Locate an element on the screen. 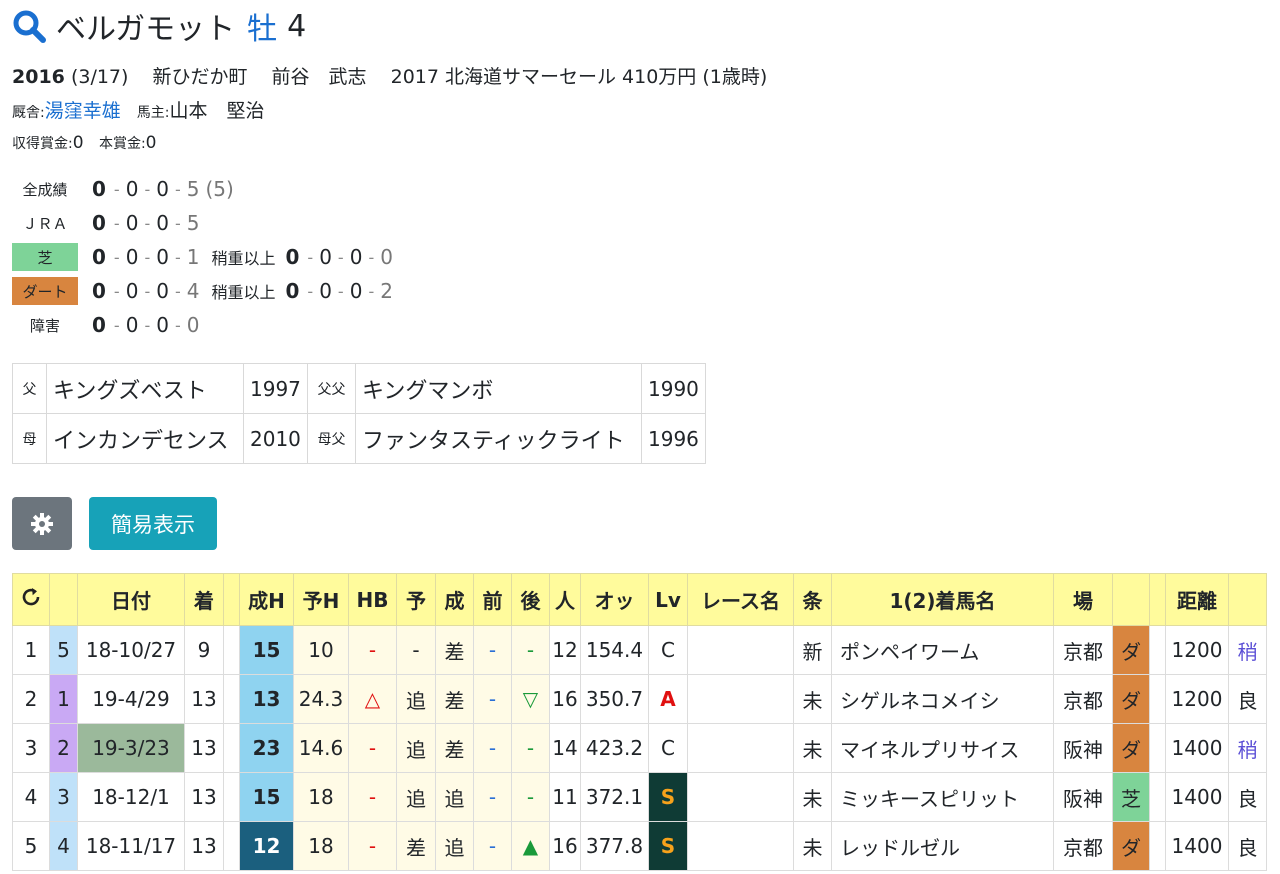  col-waku is located at coordinates (63, 599).